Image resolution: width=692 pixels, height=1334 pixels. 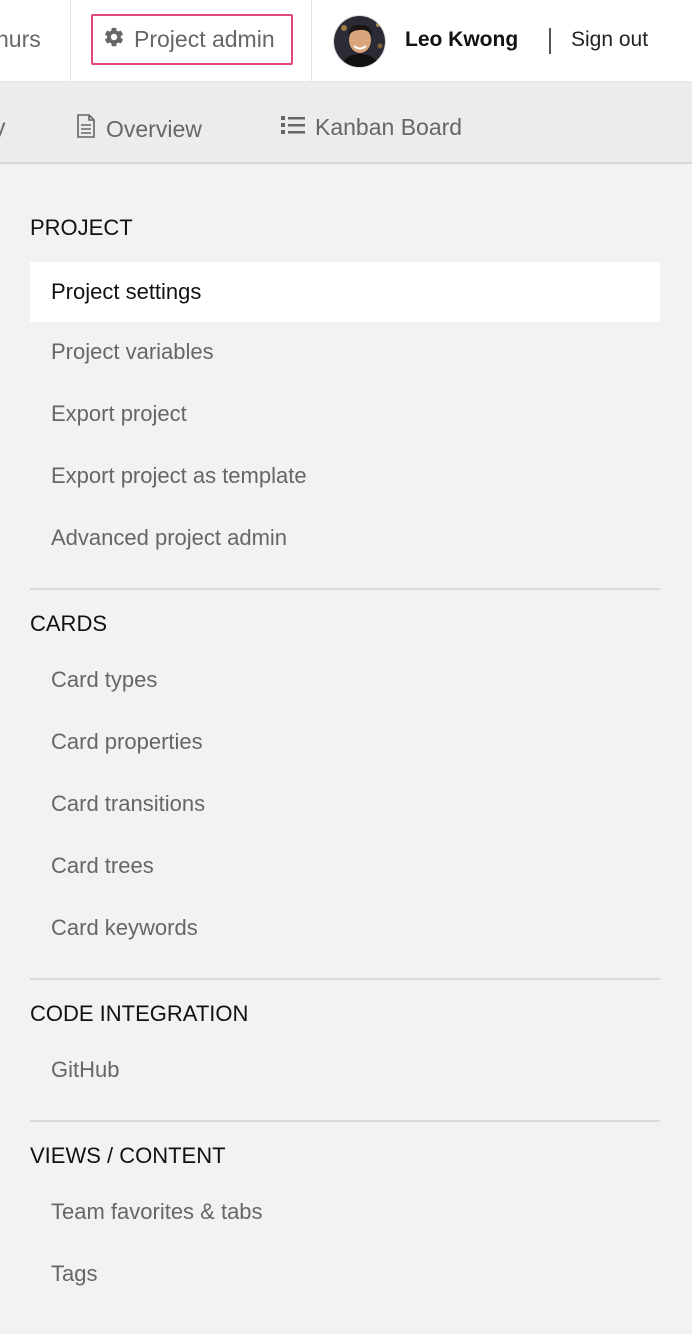 What do you see at coordinates (345, 805) in the screenshot?
I see `menu-item-card-transitions: Card transitions` at bounding box center [345, 805].